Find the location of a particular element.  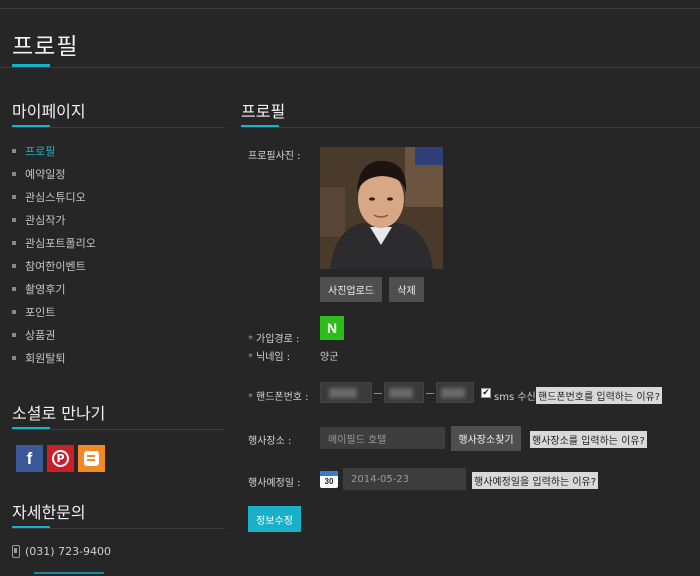

photo-label: 프로필사진 : is located at coordinates (274, 156).